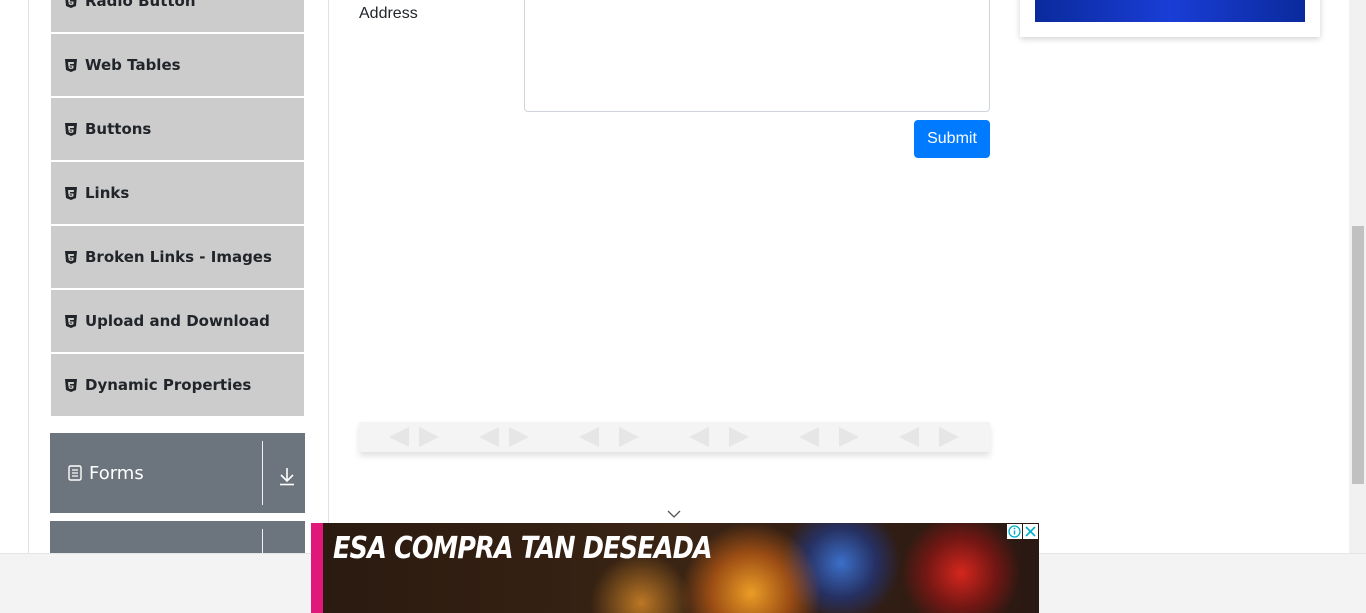 Image resolution: width=1366 pixels, height=613 pixels. I want to click on submit-button: Submit, so click(952, 139).